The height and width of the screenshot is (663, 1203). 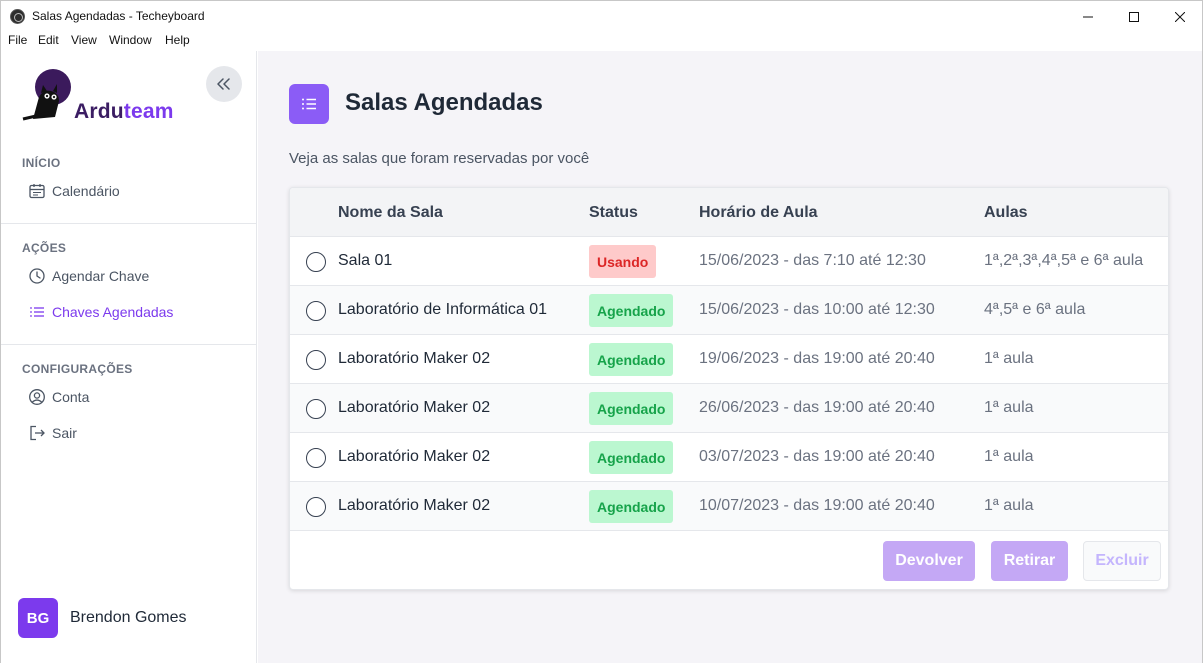 I want to click on header-horario-de-aula: Horário de Aula, so click(x=758, y=213).